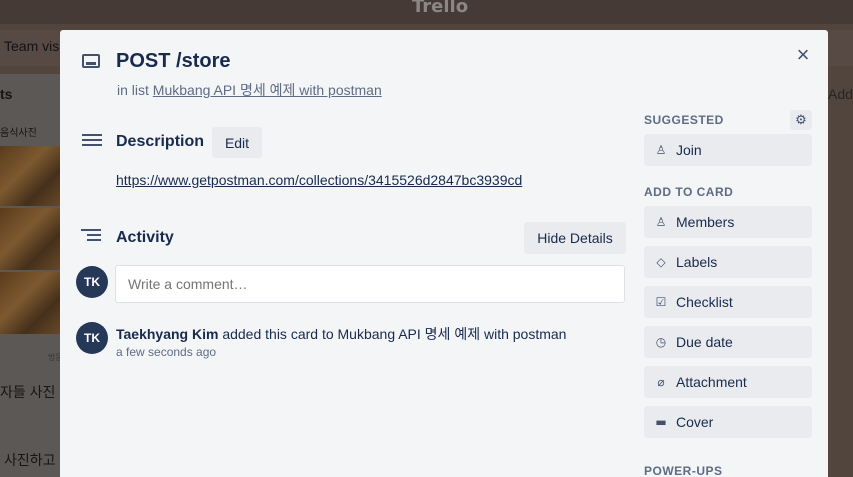 This screenshot has width=853, height=477. Describe the element at coordinates (704, 342) in the screenshot. I see `due-date-label: Due date` at that location.